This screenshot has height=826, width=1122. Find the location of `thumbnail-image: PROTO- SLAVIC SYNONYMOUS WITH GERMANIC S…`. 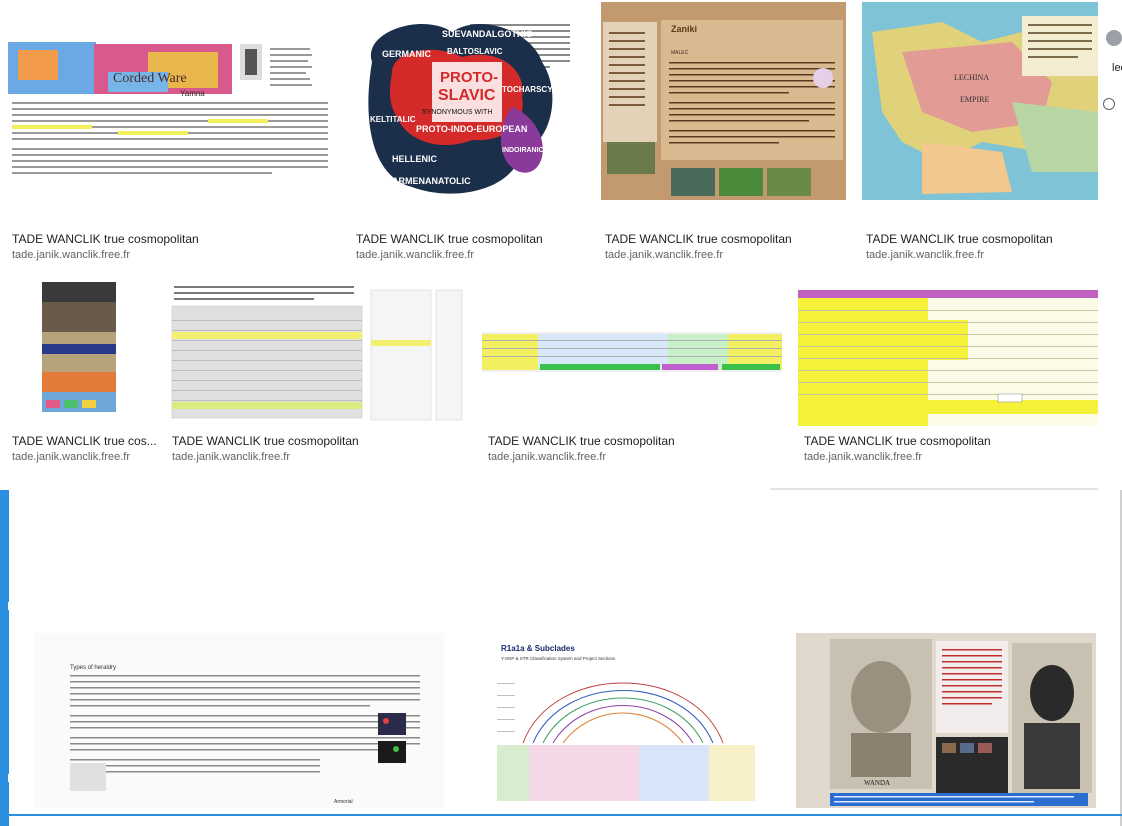

thumbnail-image: PROTO- SLAVIC SYNONYMOUS WITH GERMANIC S… is located at coordinates (467, 112).